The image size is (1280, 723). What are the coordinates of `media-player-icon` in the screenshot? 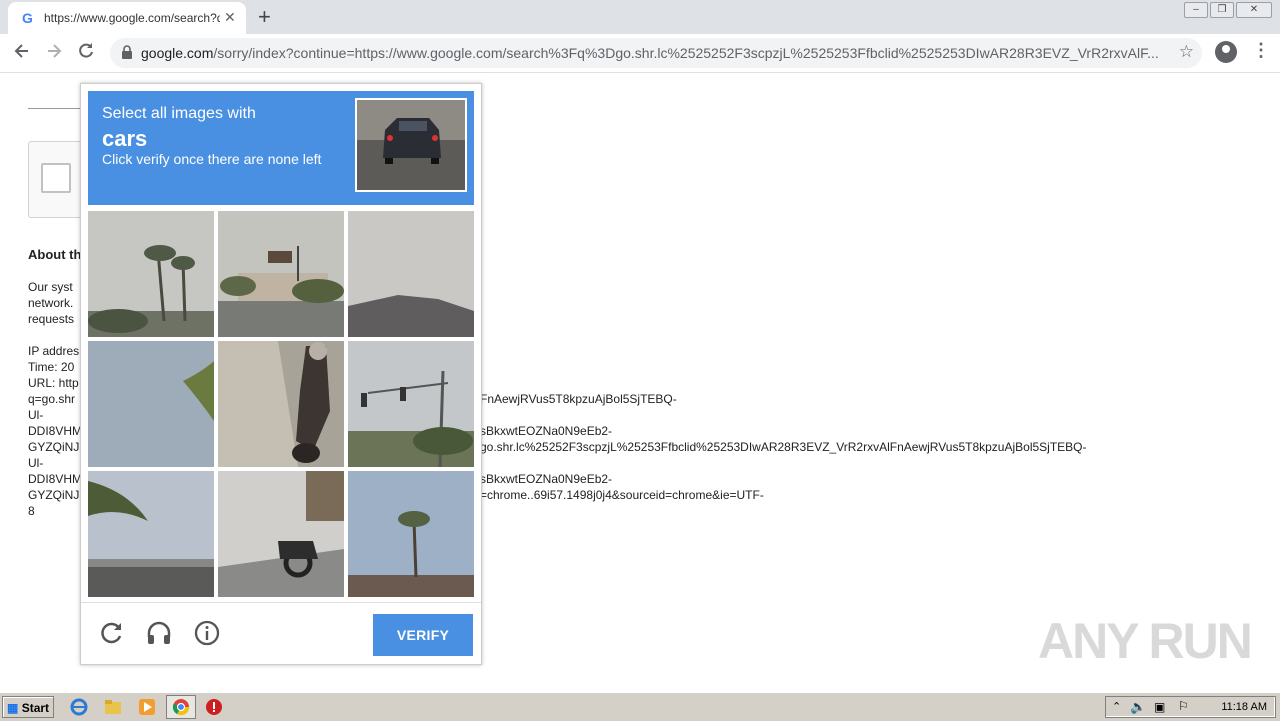 It's located at (147, 707).